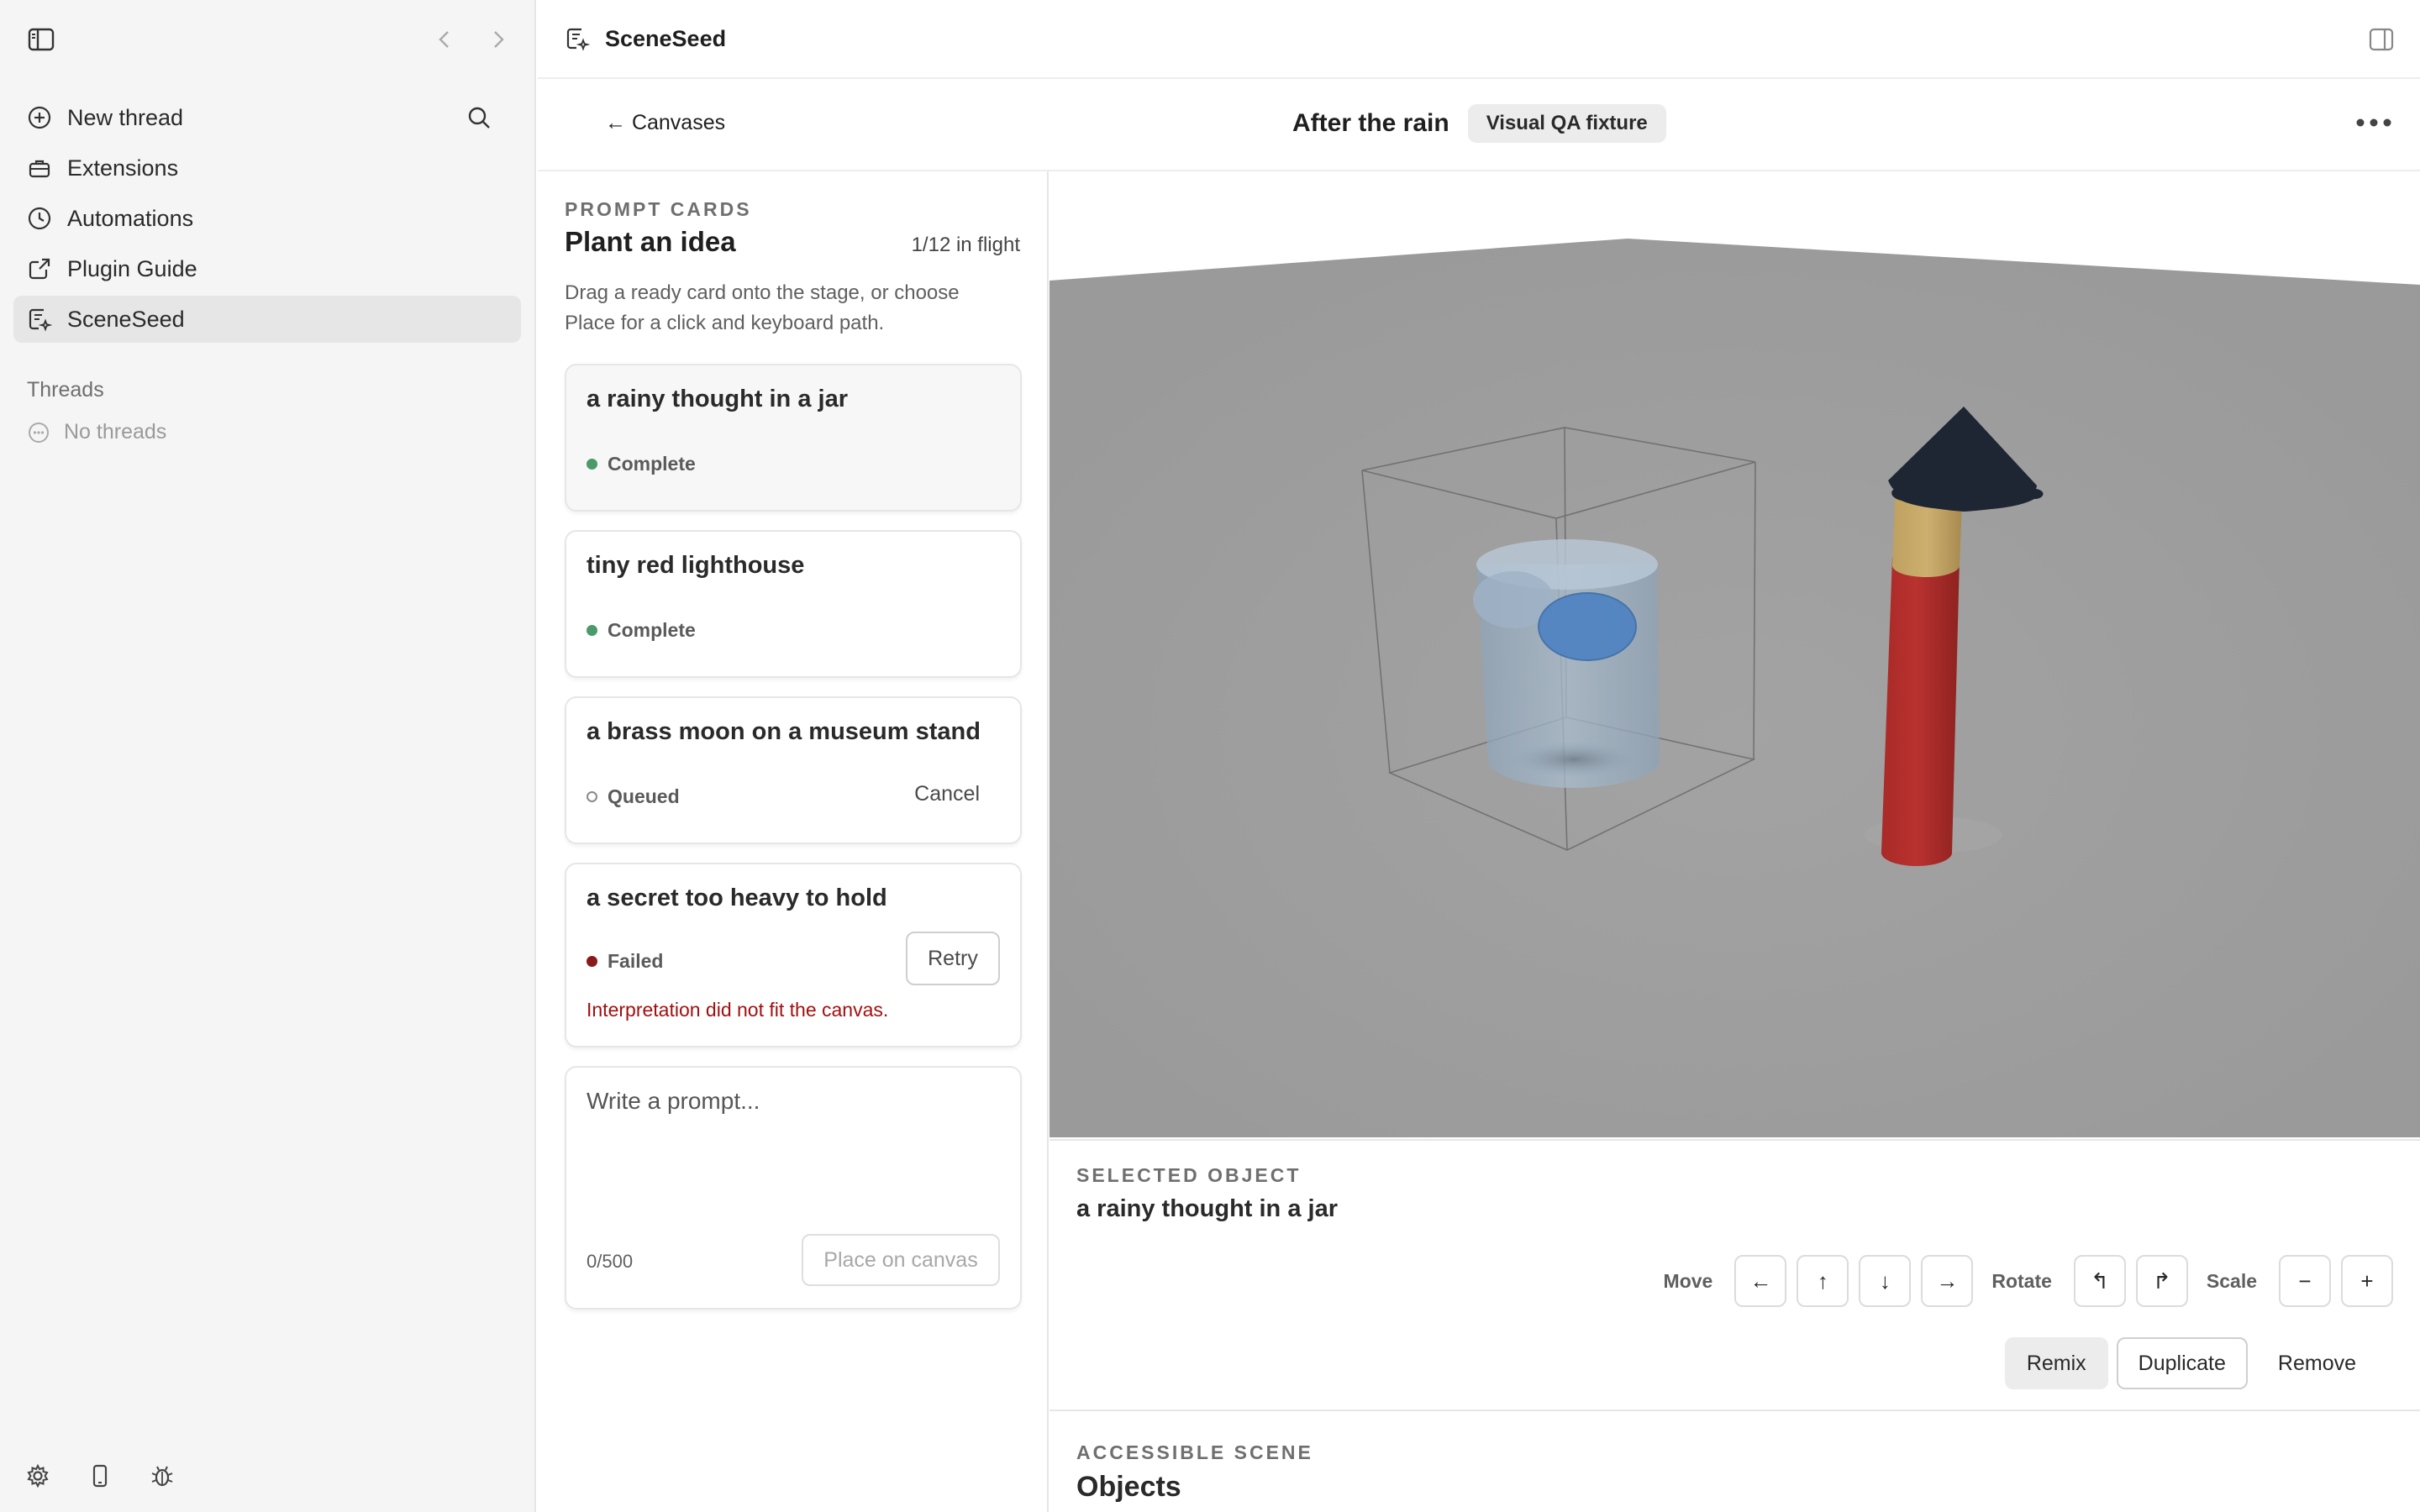 The width and height of the screenshot is (2420, 1512). I want to click on rotate-right-button: ↱, so click(2161, 1281).